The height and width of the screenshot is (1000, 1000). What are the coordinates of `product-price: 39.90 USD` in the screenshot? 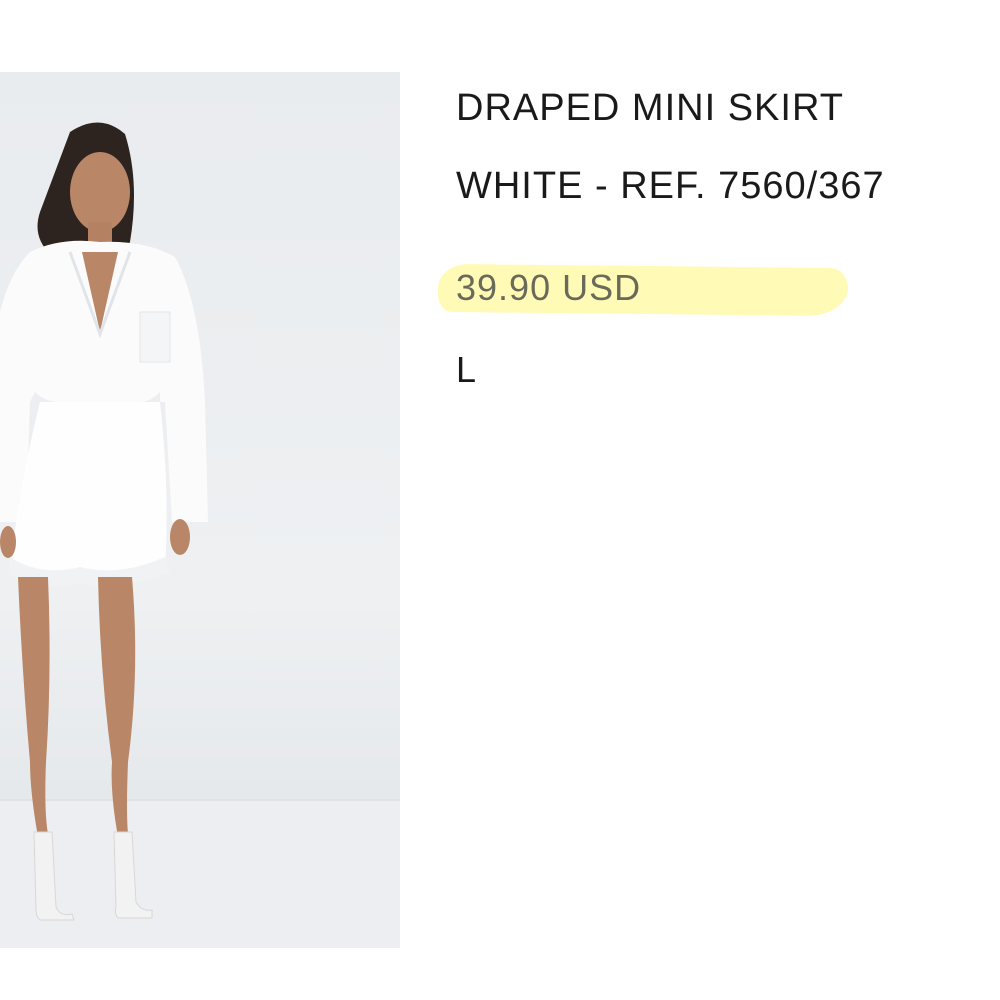 It's located at (549, 287).